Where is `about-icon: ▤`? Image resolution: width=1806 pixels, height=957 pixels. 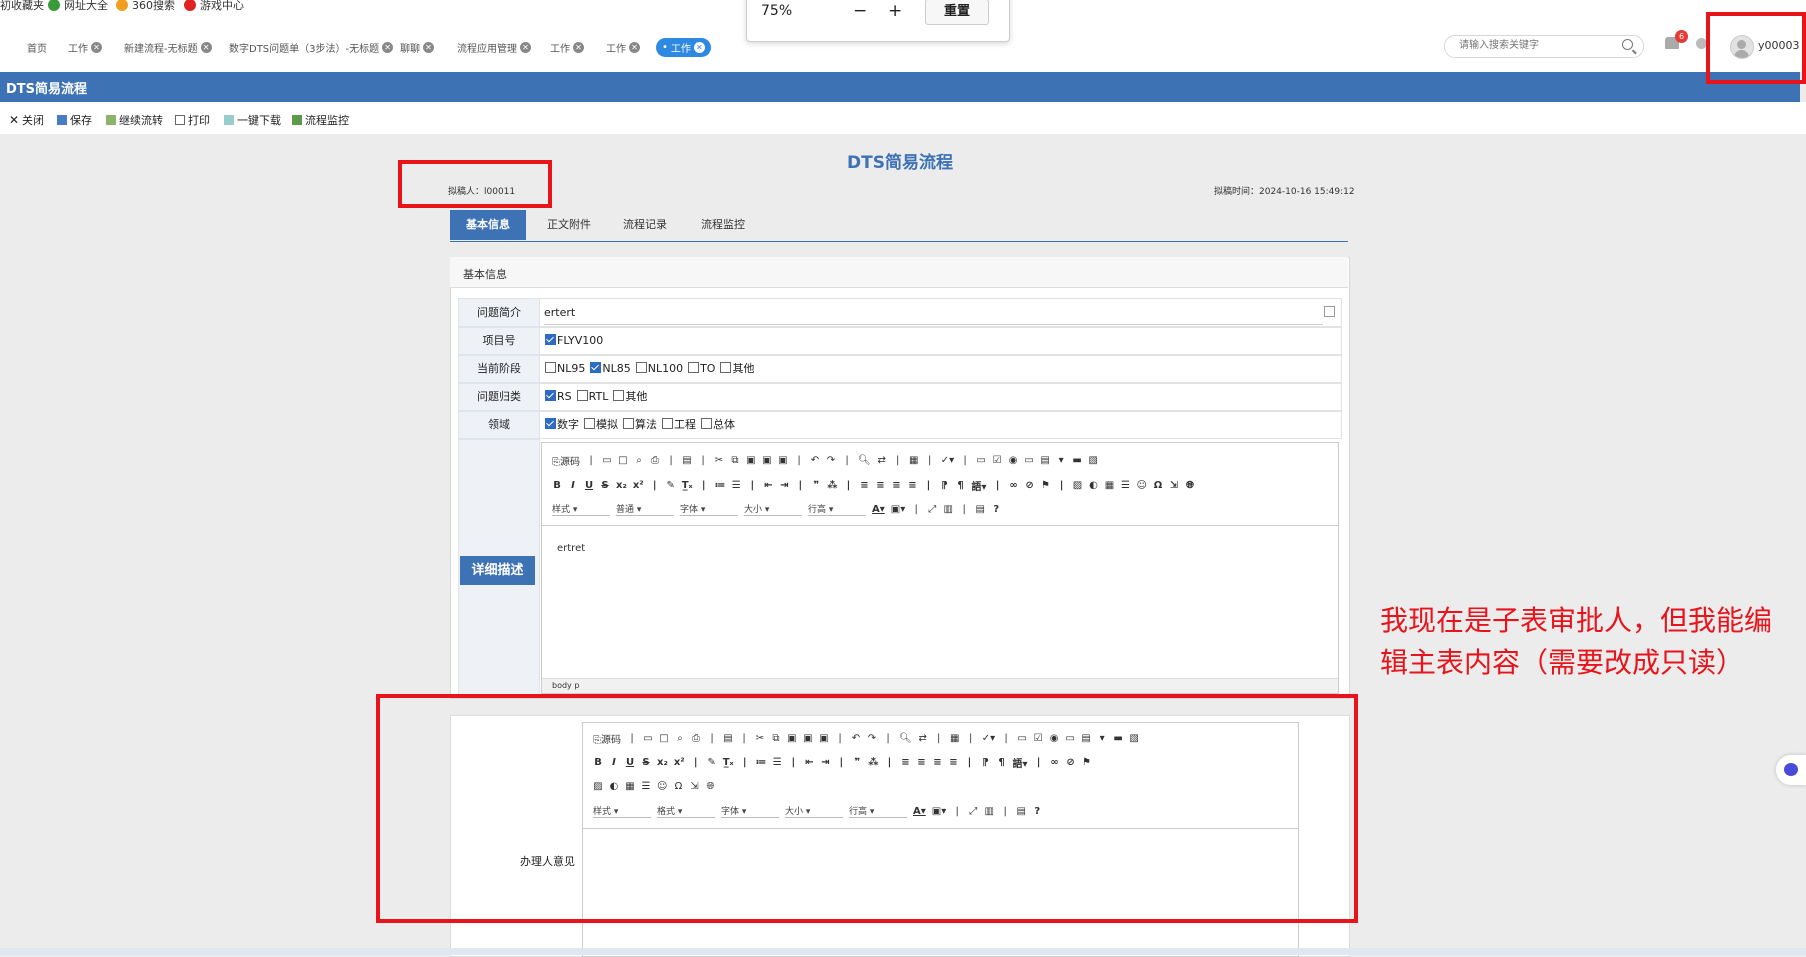 about-icon: ▤ is located at coordinates (980, 509).